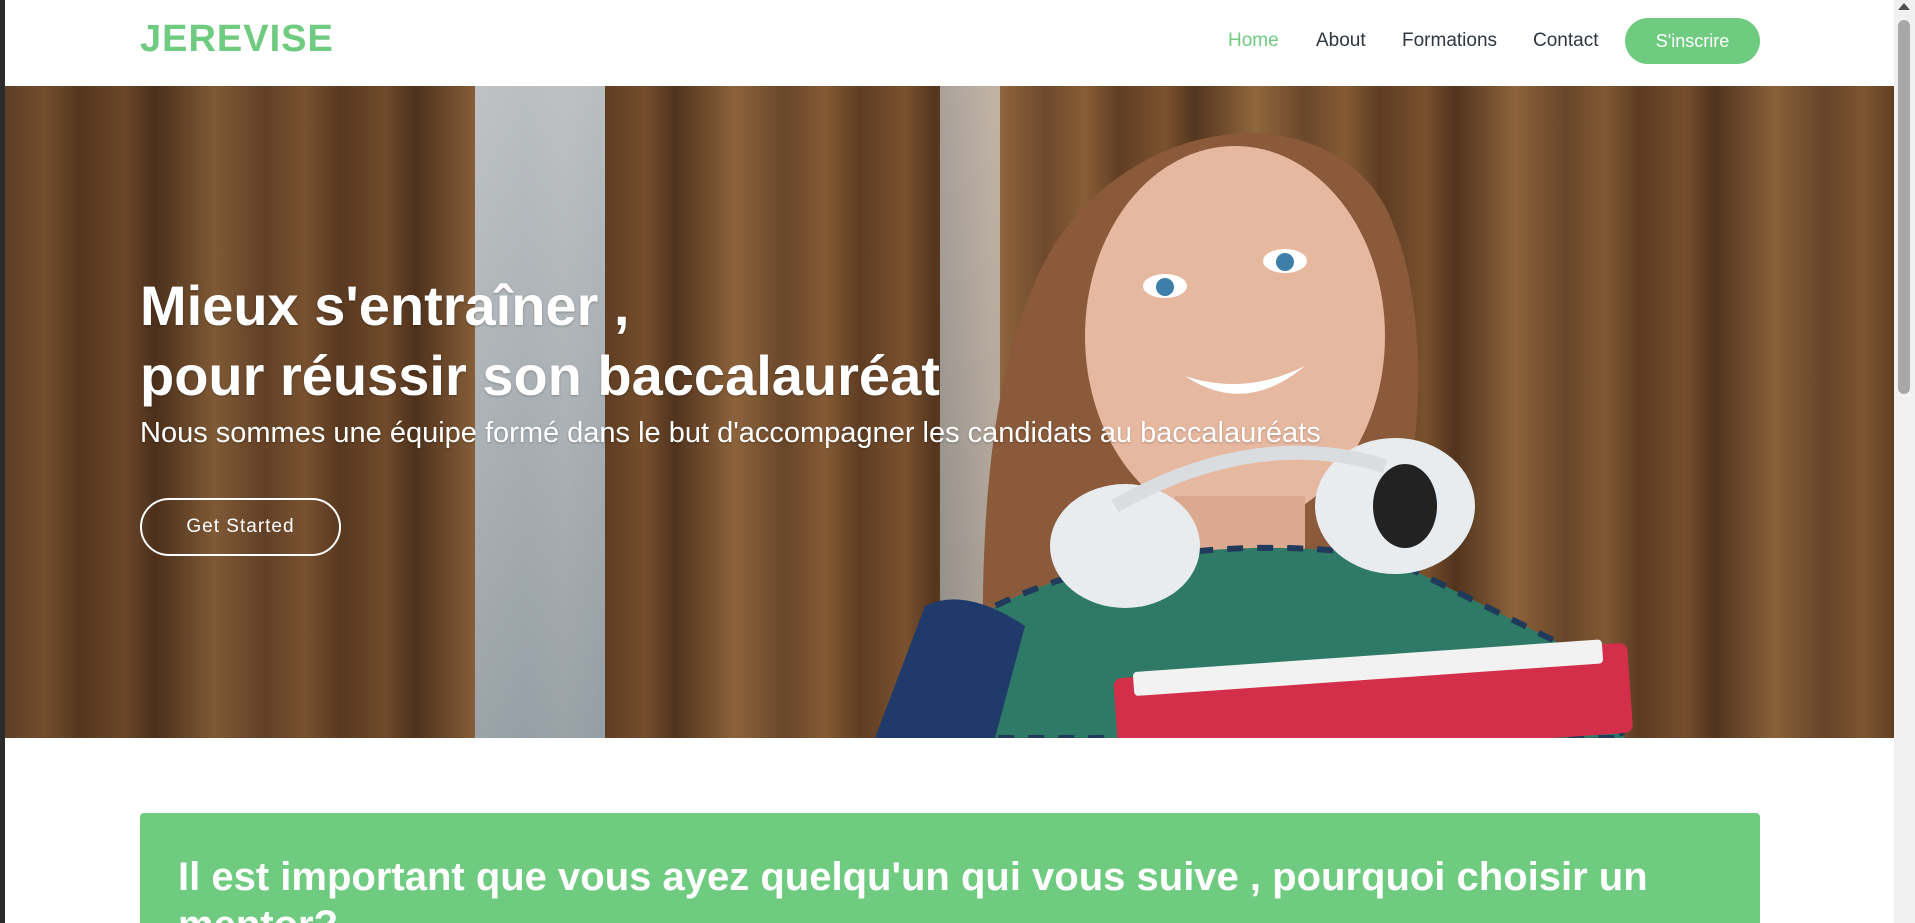 The height and width of the screenshot is (923, 1915). Describe the element at coordinates (1904, 461) in the screenshot. I see `vertical-scrollbar` at that location.